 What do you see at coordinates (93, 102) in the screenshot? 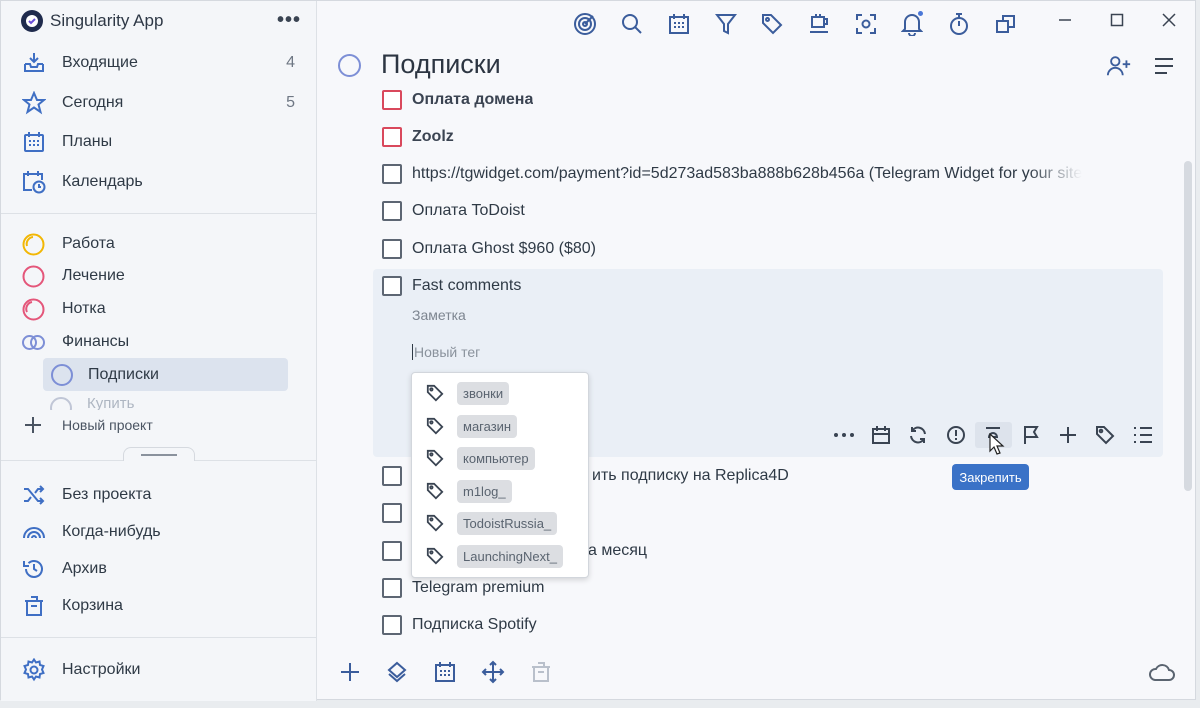
I see `sidebar-item-label: Сегодня` at bounding box center [93, 102].